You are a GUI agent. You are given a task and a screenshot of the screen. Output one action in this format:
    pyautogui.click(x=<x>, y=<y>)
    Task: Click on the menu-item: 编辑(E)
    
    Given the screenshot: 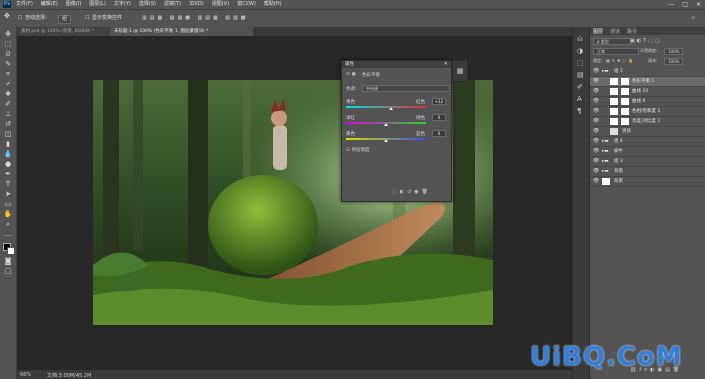 What is the action you would take?
    pyautogui.click(x=49, y=4)
    